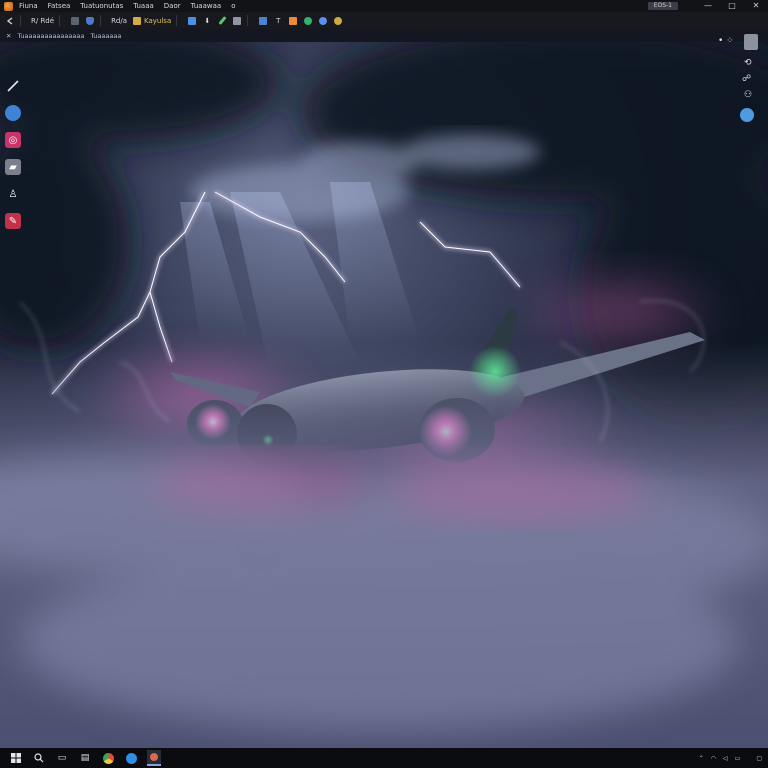 Image resolution: width=768 pixels, height=768 pixels. Describe the element at coordinates (16, 758) in the screenshot. I see `windows-icon` at that location.